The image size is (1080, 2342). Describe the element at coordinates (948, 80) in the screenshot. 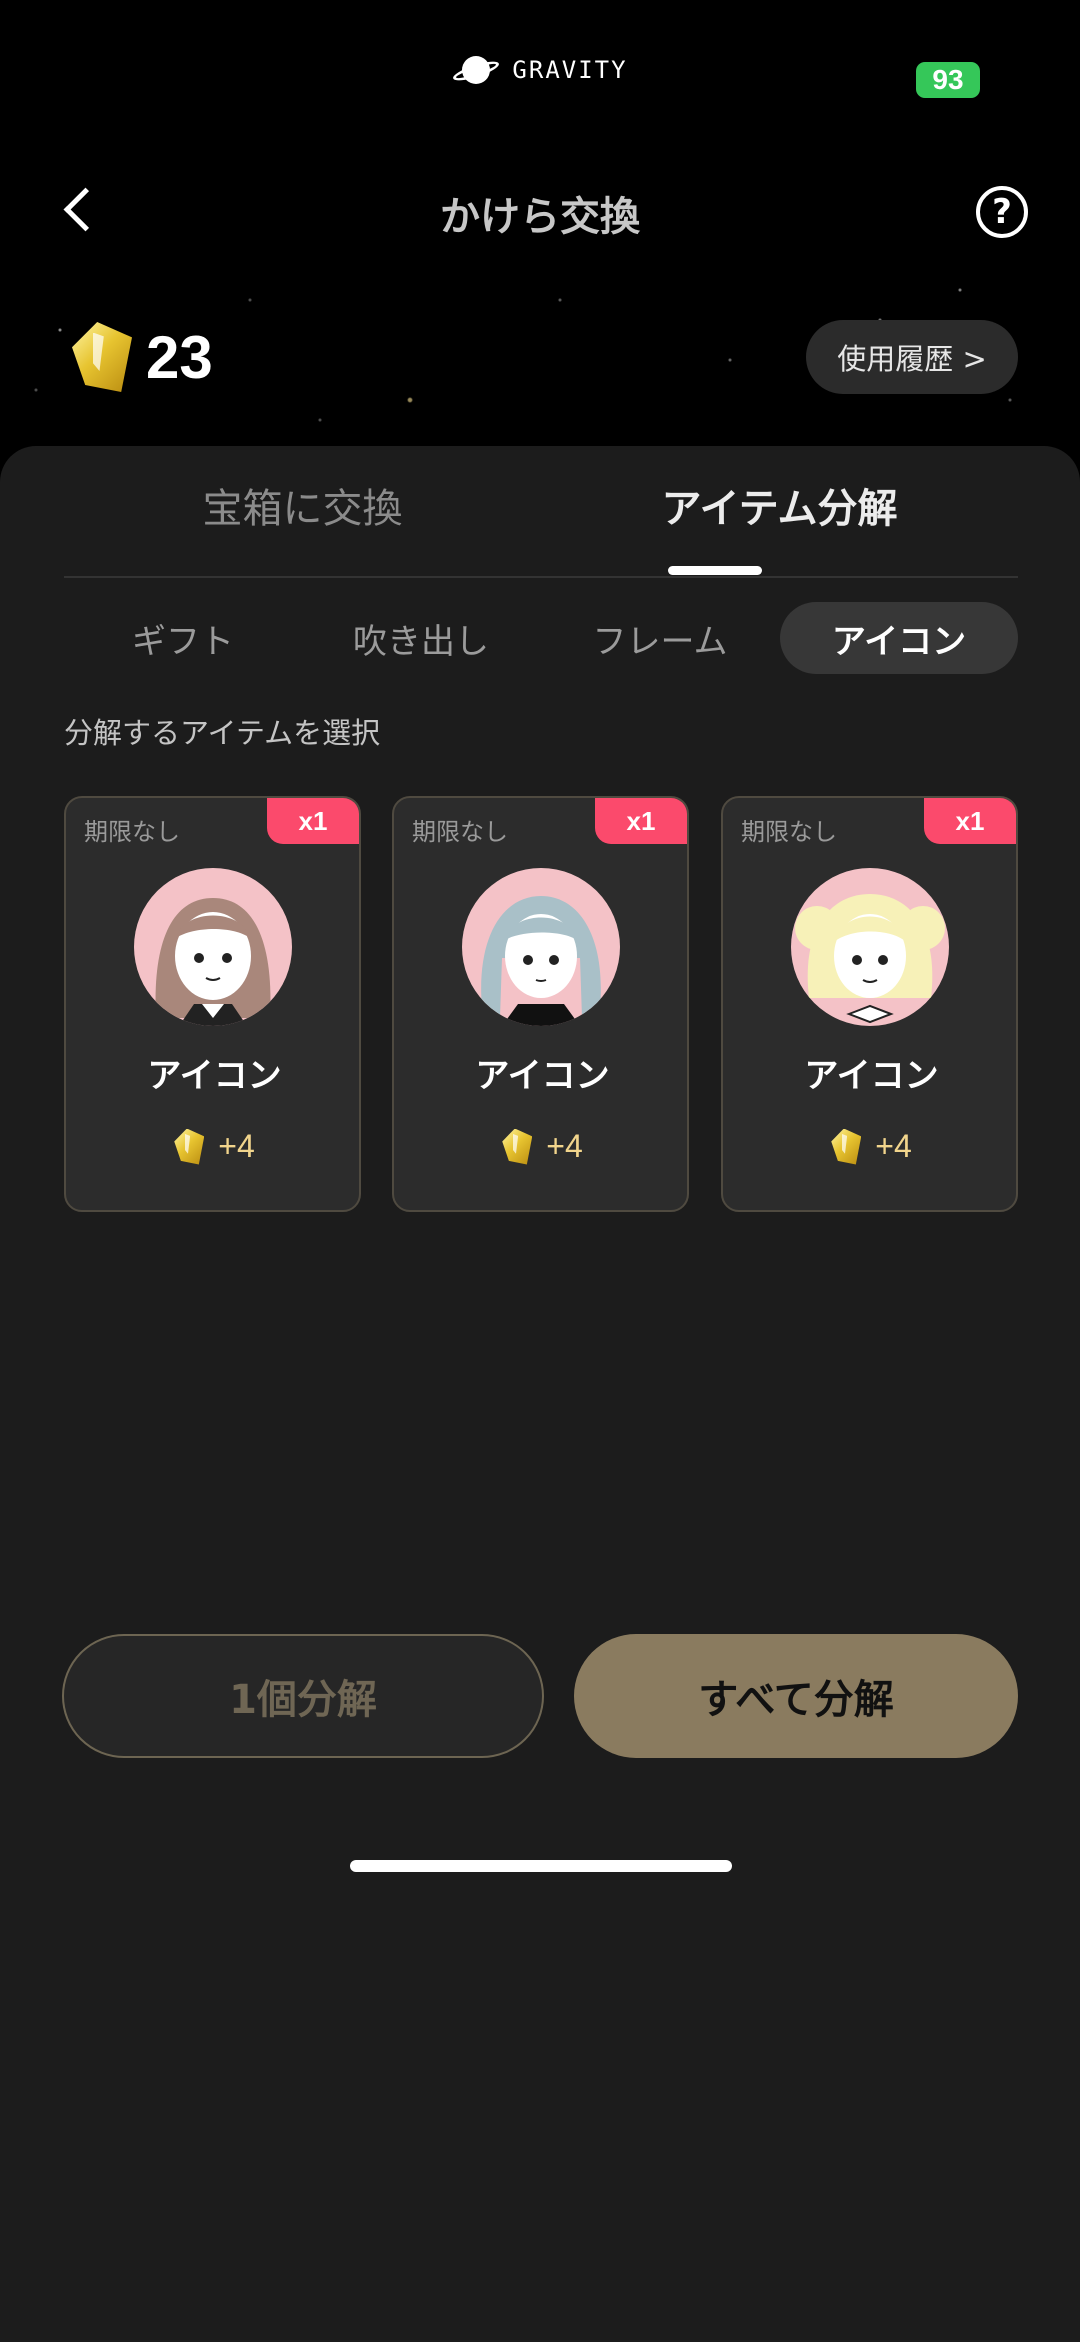

I see `battery-indicator: 93` at that location.